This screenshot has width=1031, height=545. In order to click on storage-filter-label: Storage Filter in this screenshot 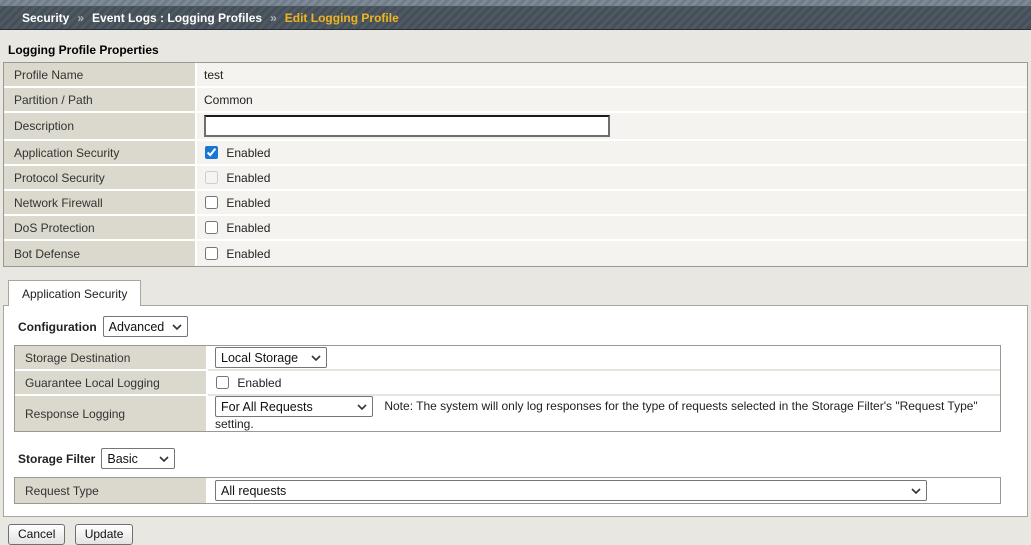, I will do `click(57, 458)`.